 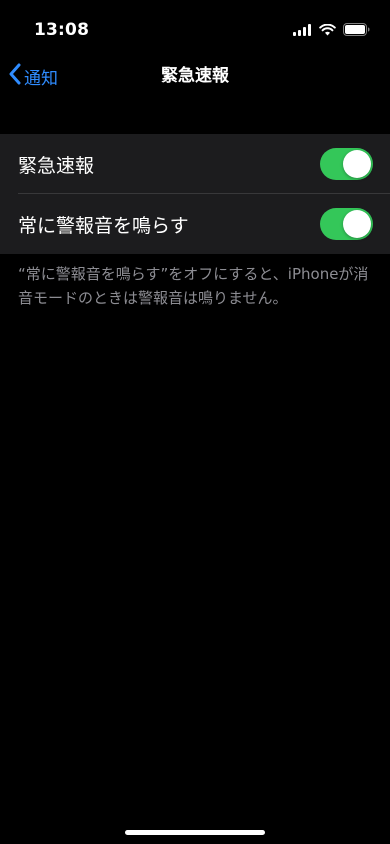 I want to click on page-title: 緊急速報, so click(x=195, y=76).